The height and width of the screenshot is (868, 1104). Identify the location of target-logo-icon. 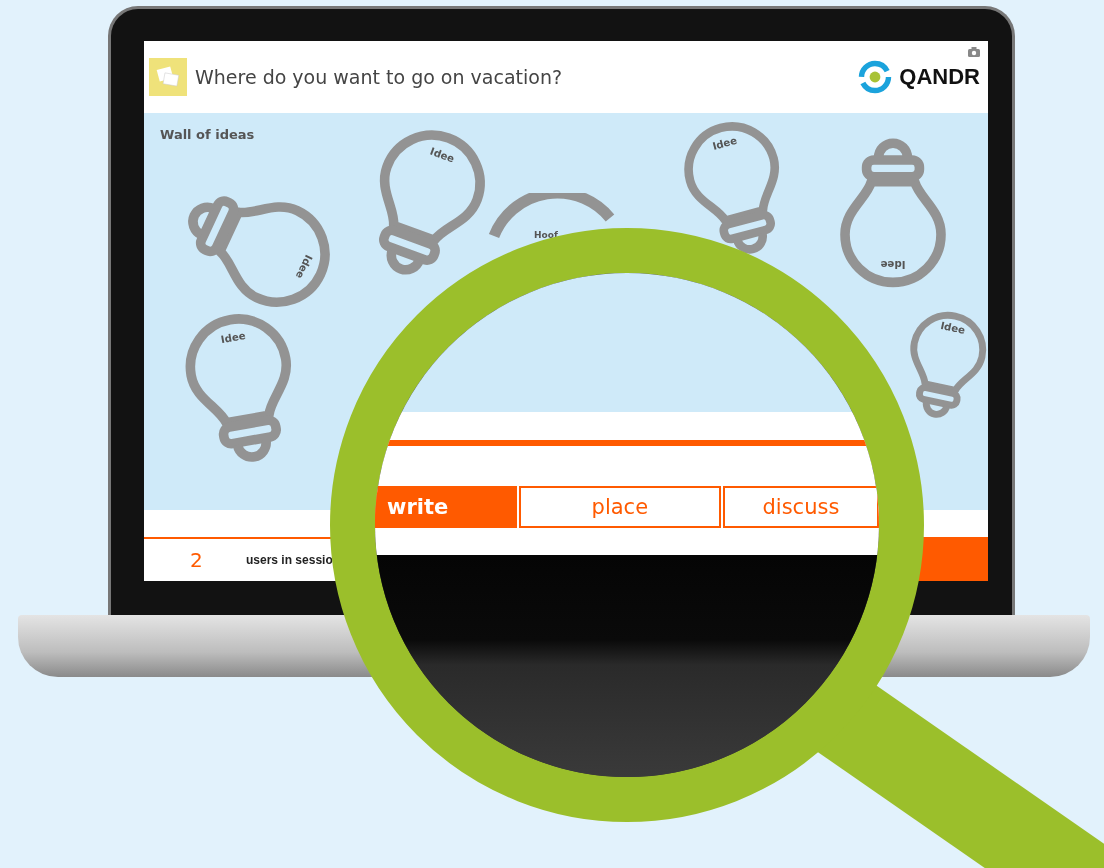
(875, 77).